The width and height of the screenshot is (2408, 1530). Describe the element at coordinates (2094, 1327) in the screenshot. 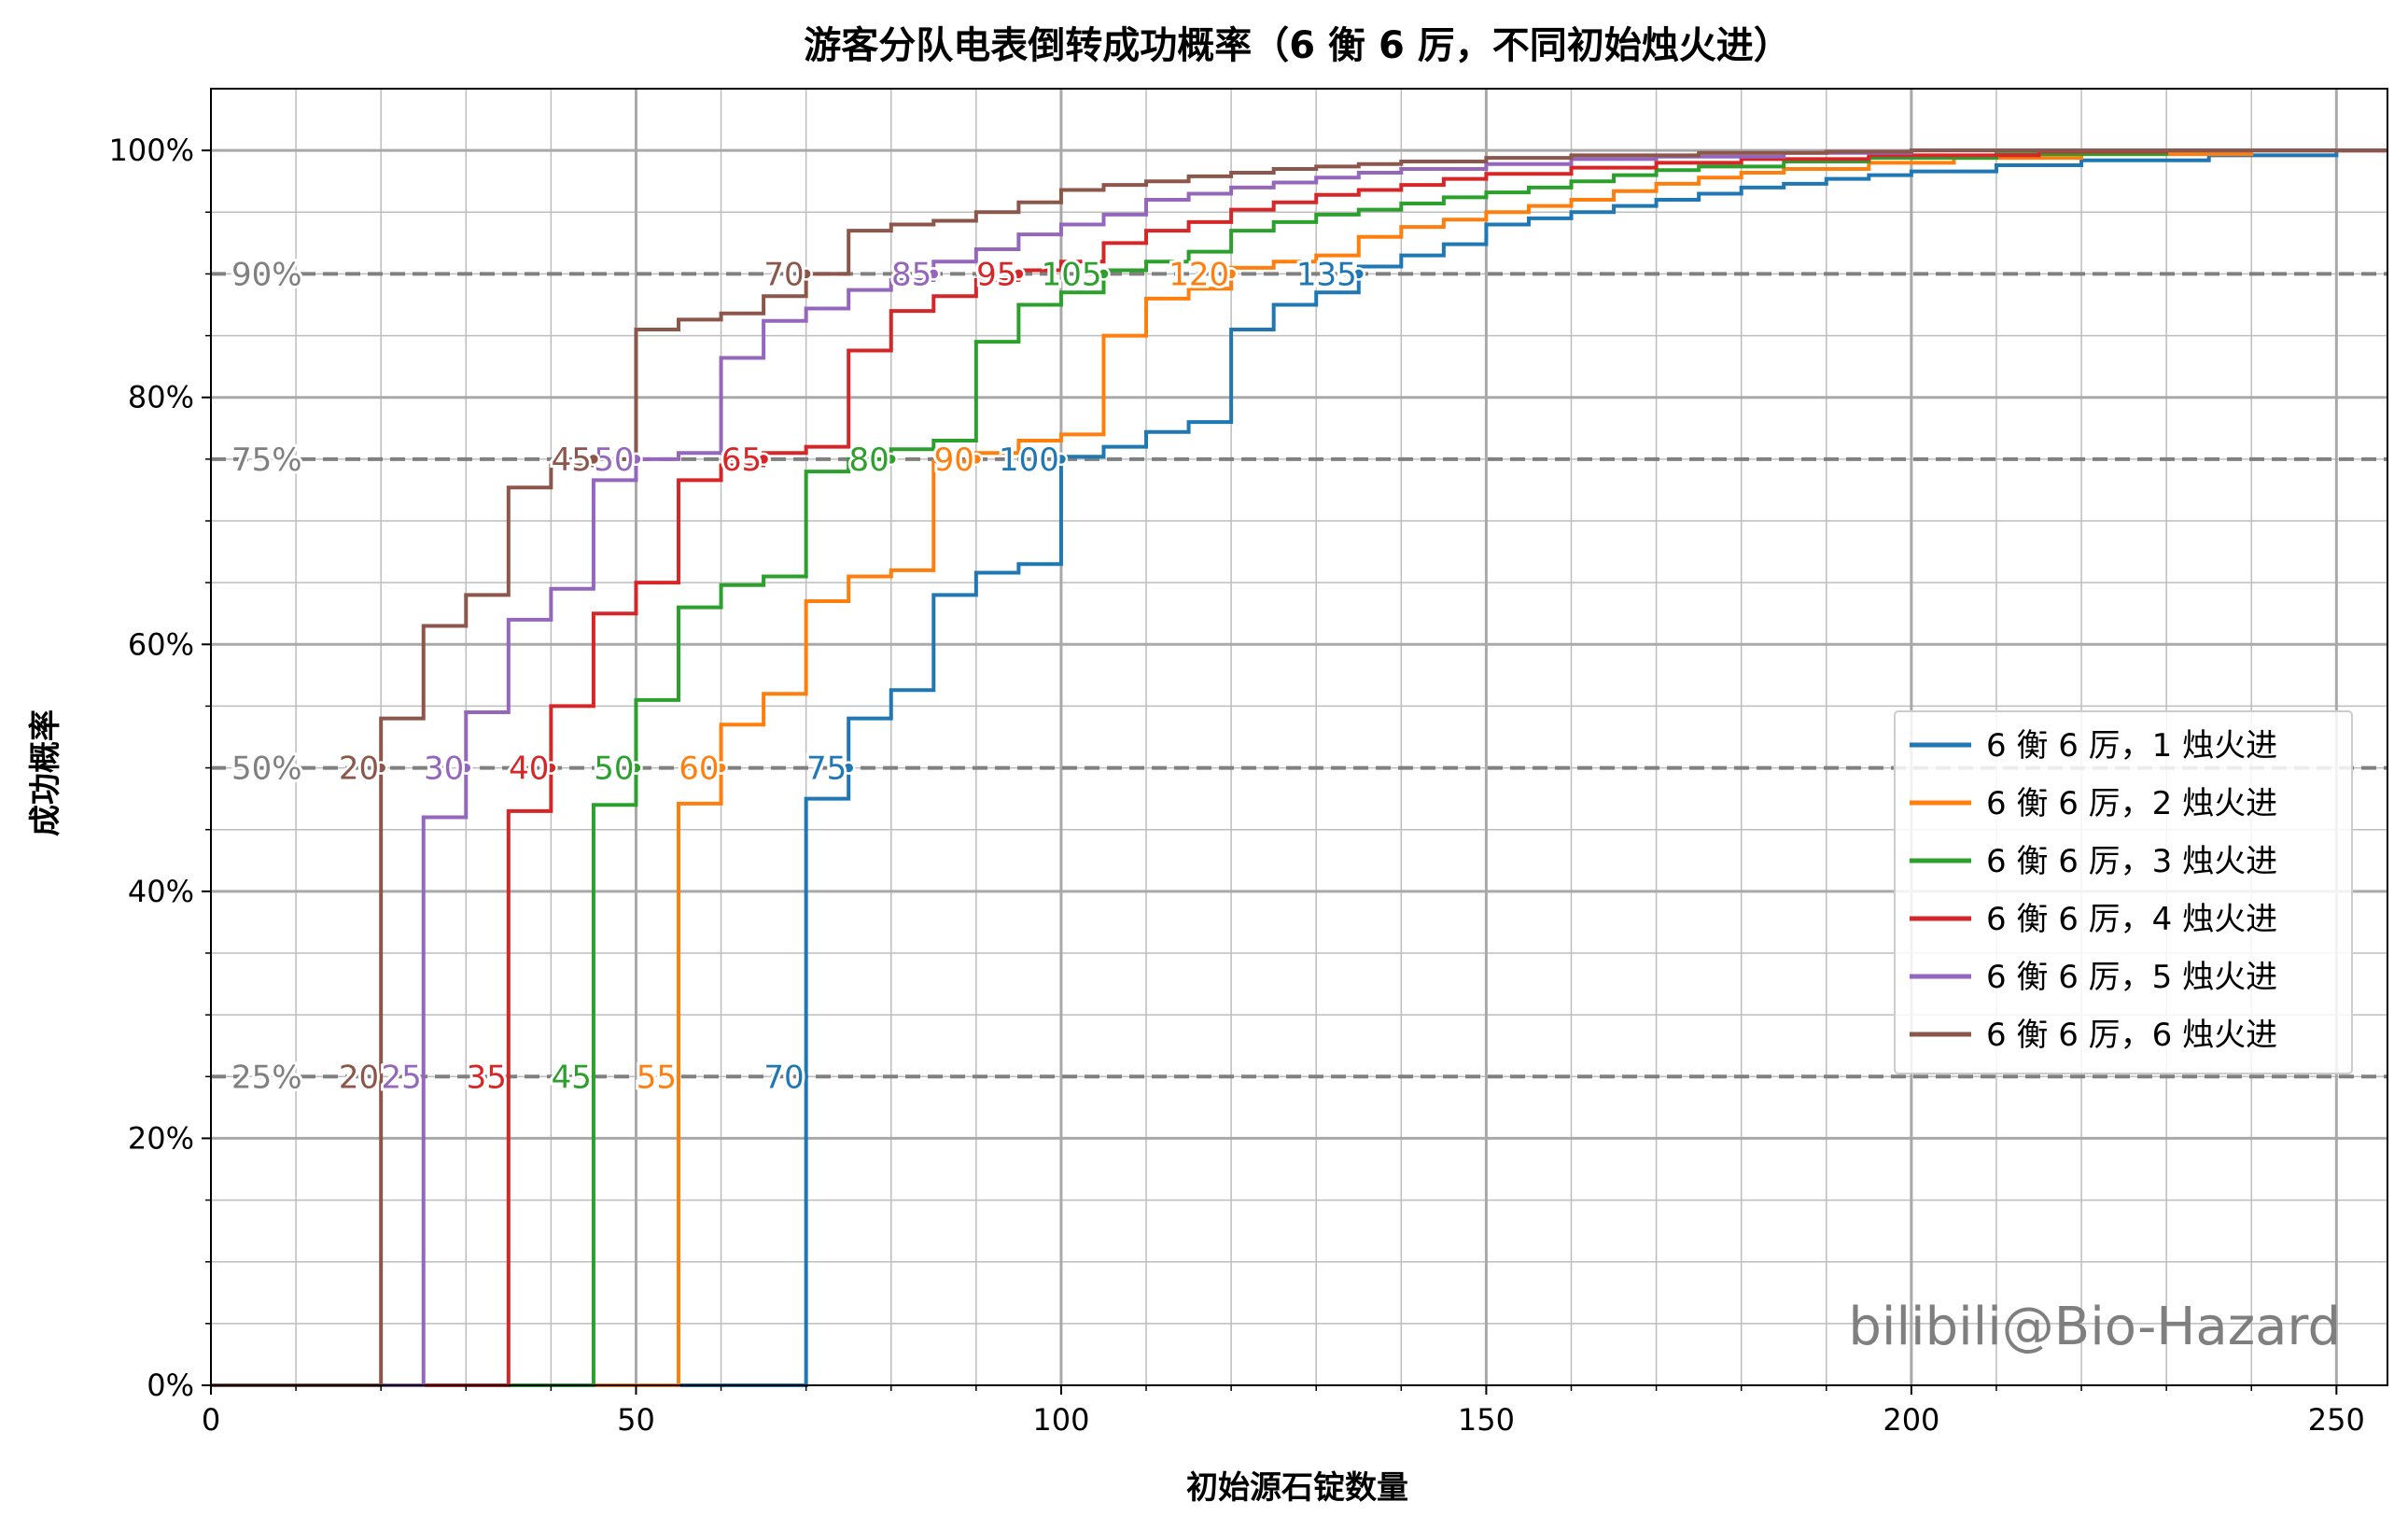

I see `watermark: bilibili@Bio-Hazard` at that location.